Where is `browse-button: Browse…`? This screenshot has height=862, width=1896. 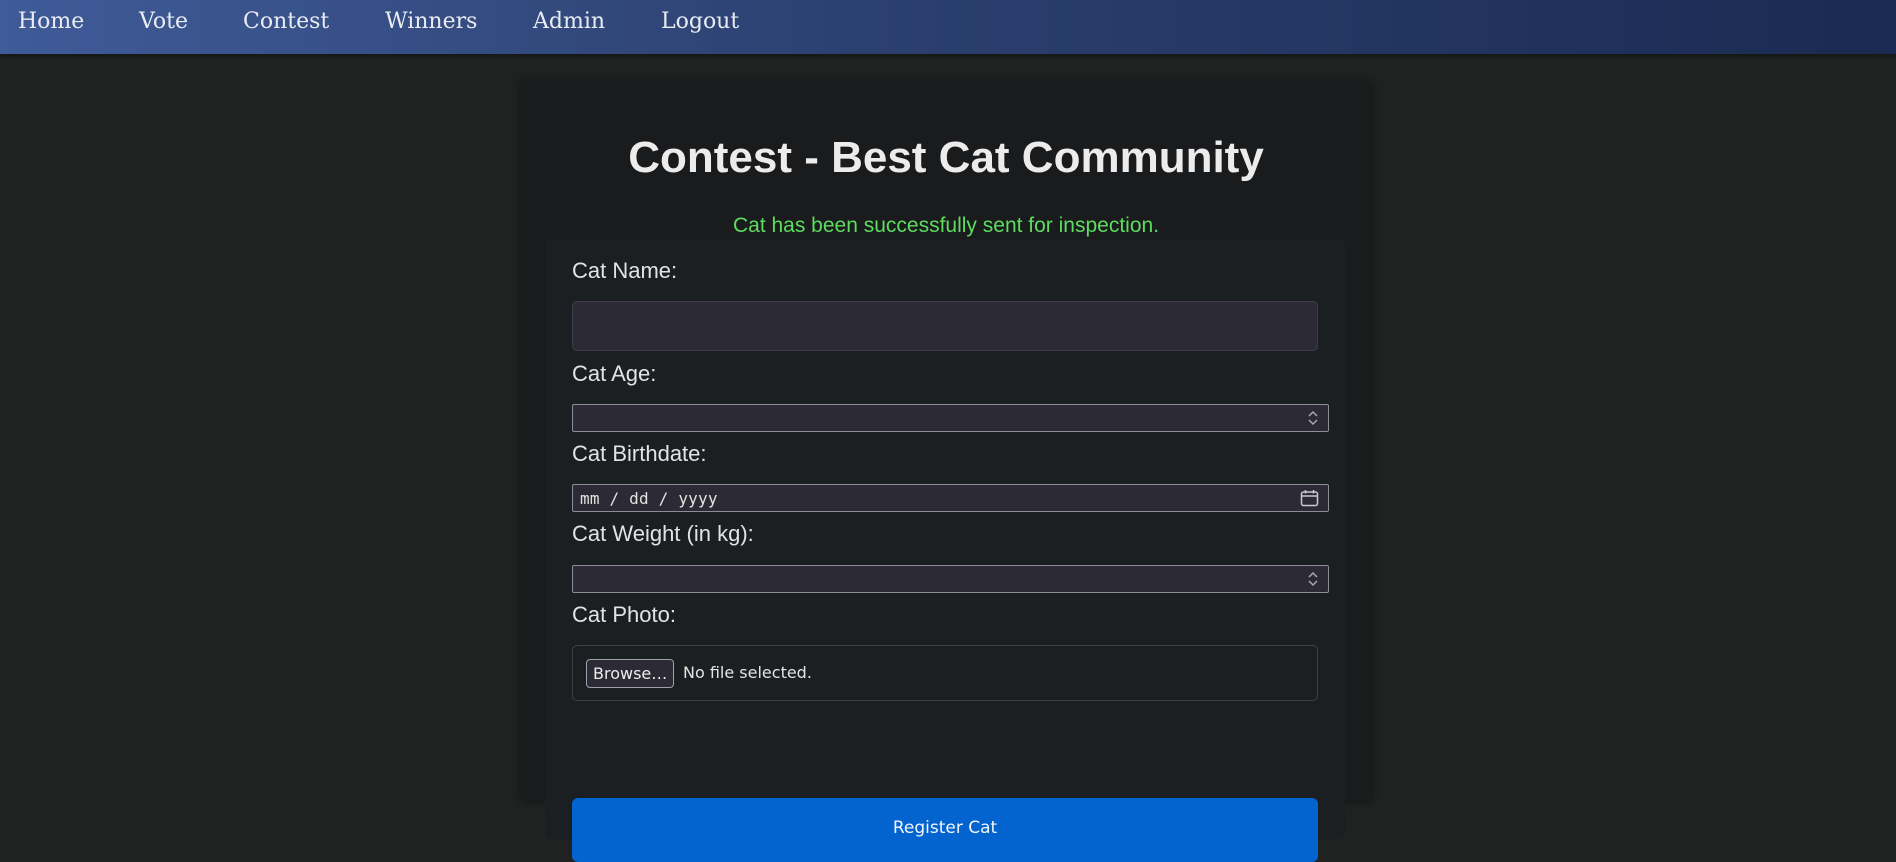 browse-button: Browse… is located at coordinates (630, 673).